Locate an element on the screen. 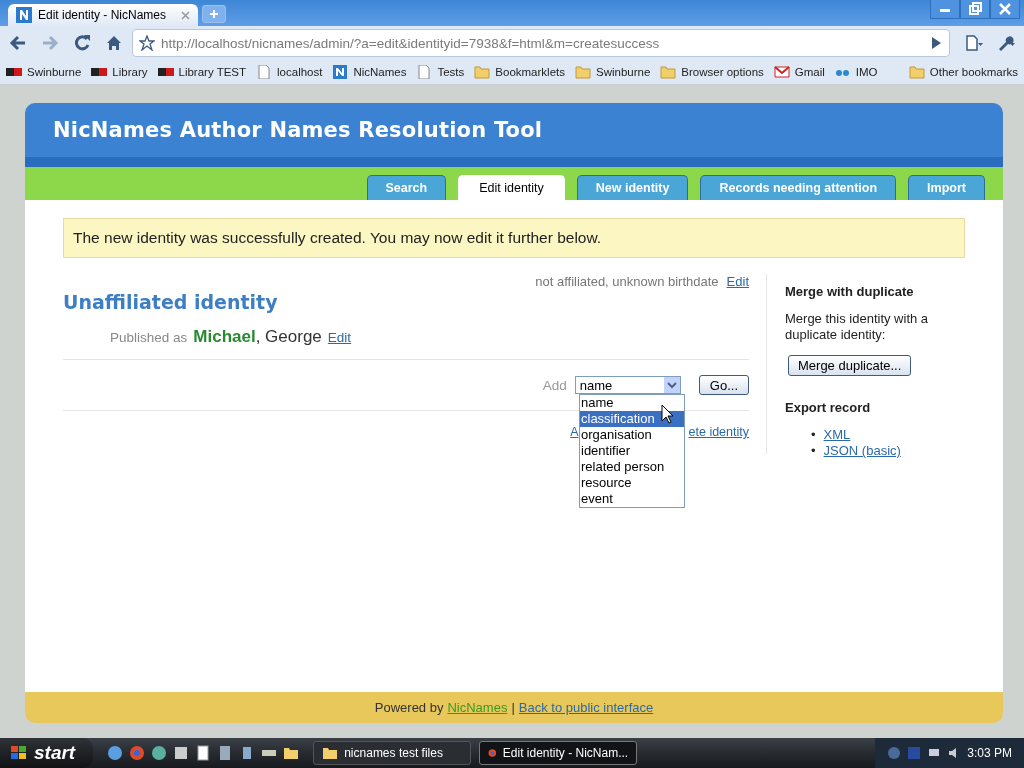 Image resolution: width=1024 pixels, height=768 pixels. bookmark-link: Gmail is located at coordinates (809, 72).